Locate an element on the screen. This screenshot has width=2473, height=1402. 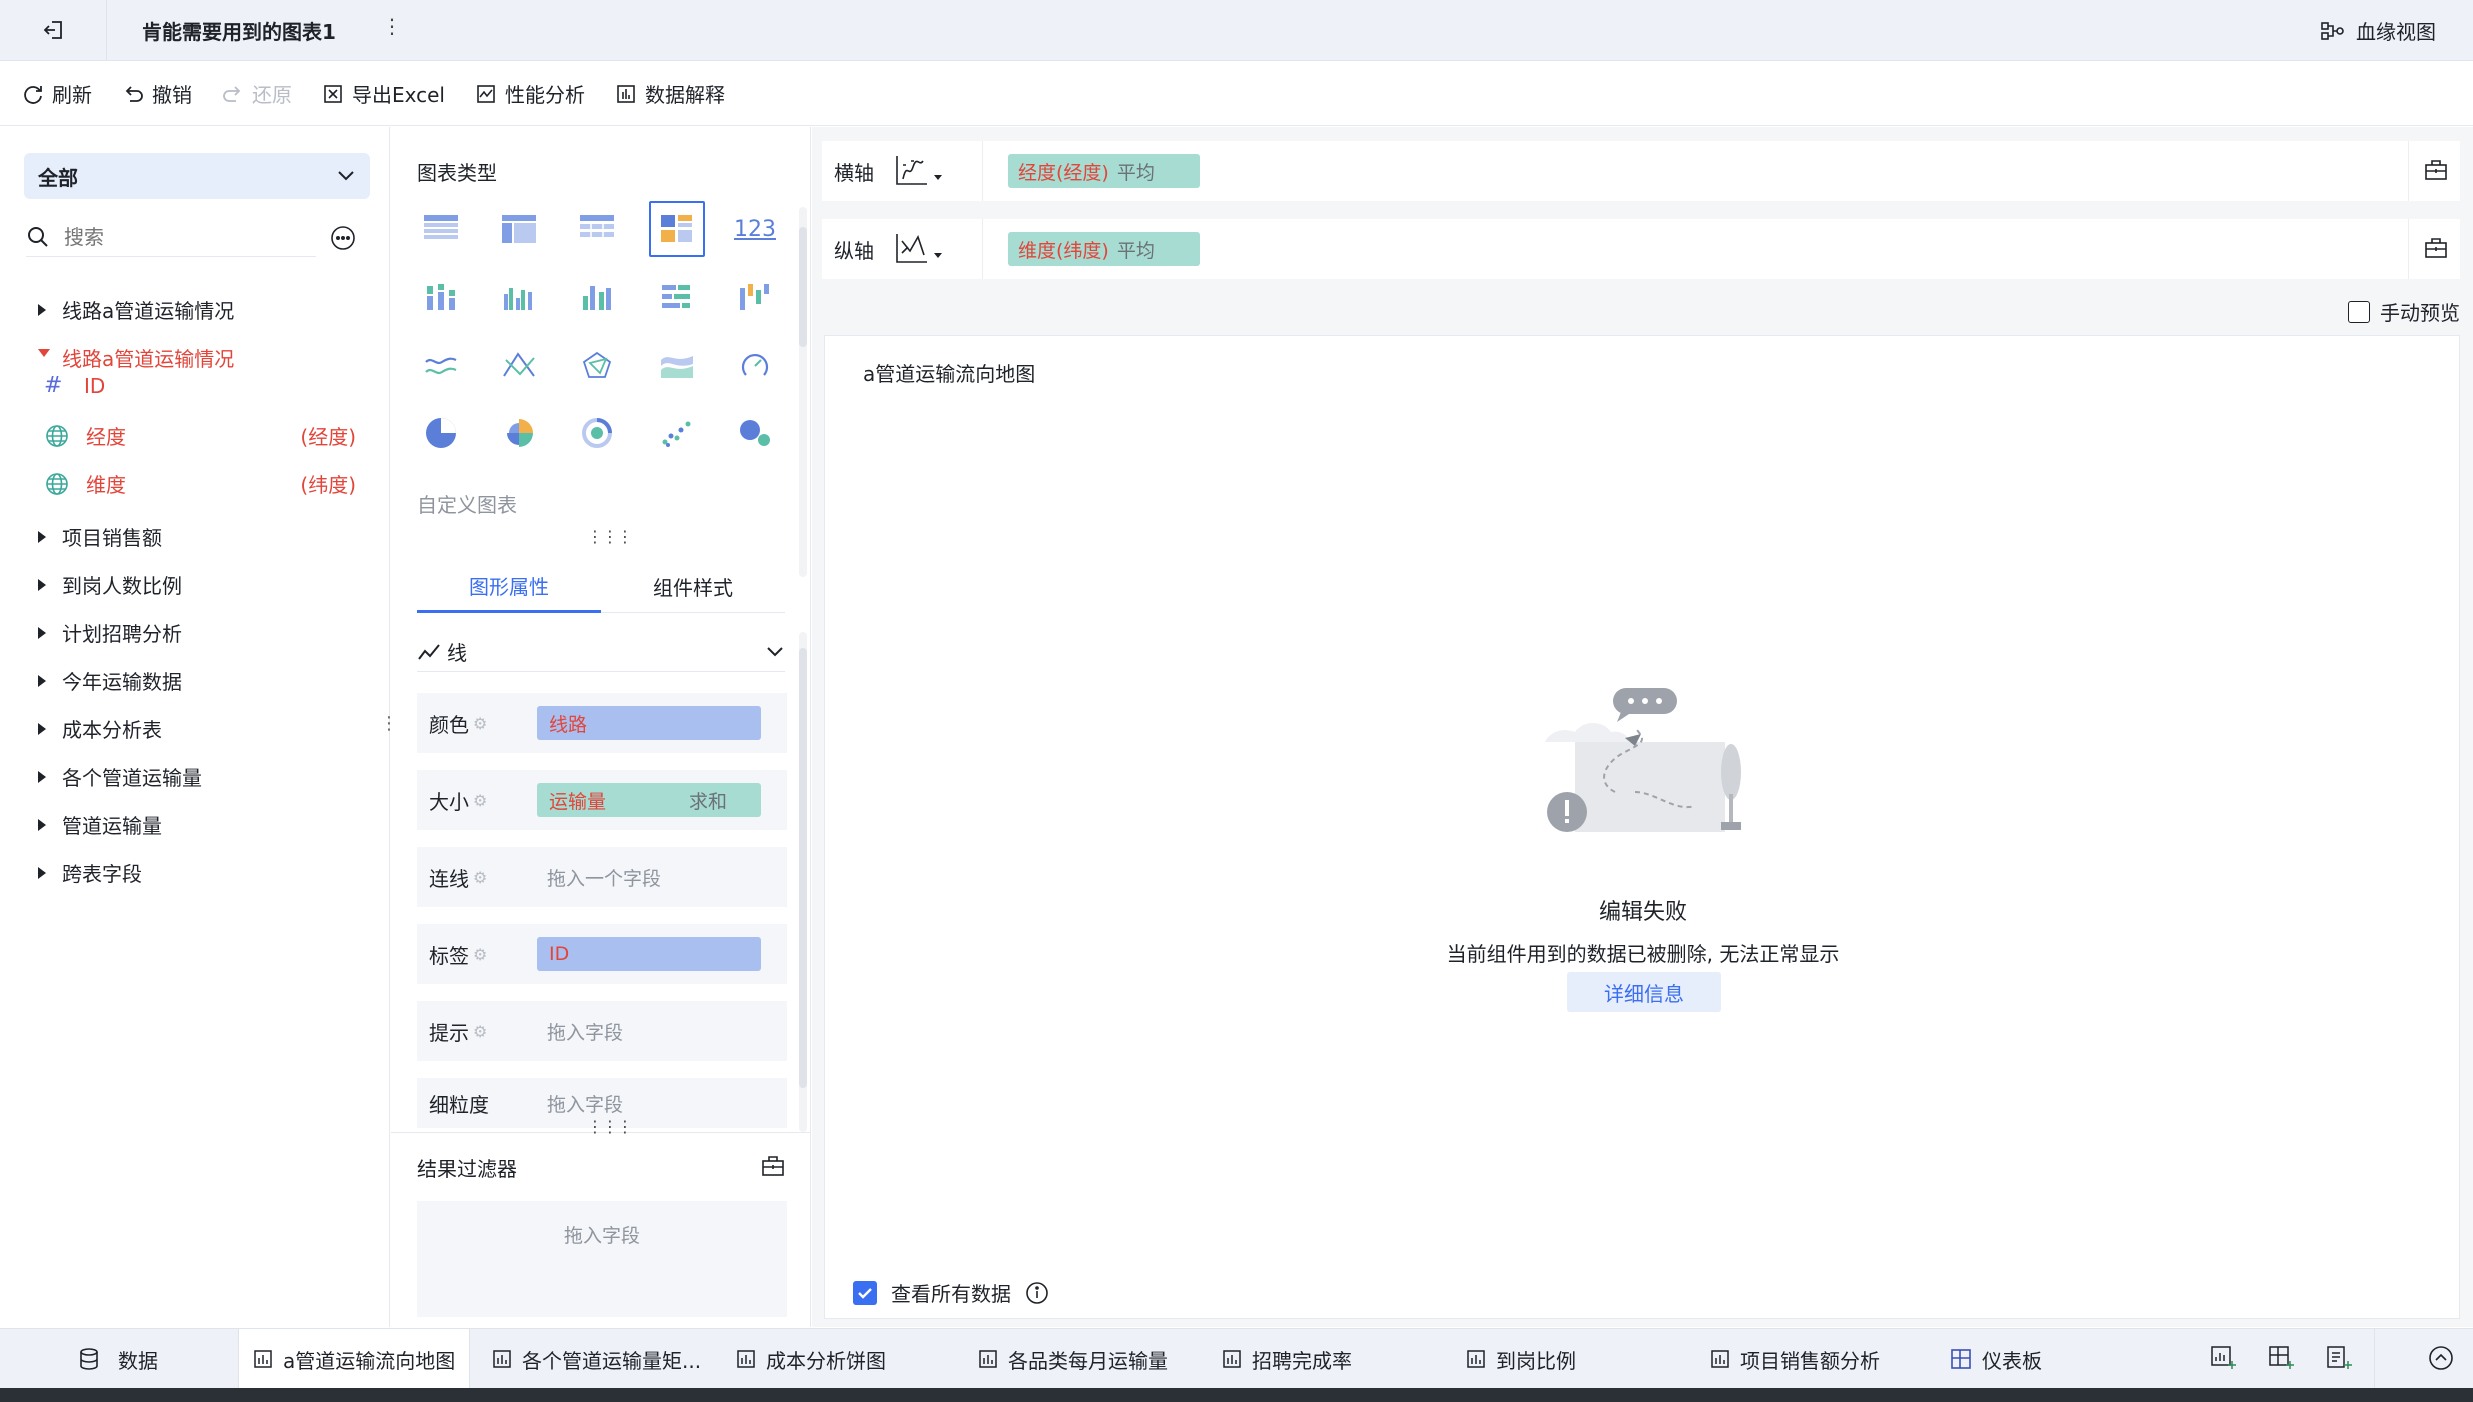
detail-info-button: 详细信息 is located at coordinates (1644, 992).